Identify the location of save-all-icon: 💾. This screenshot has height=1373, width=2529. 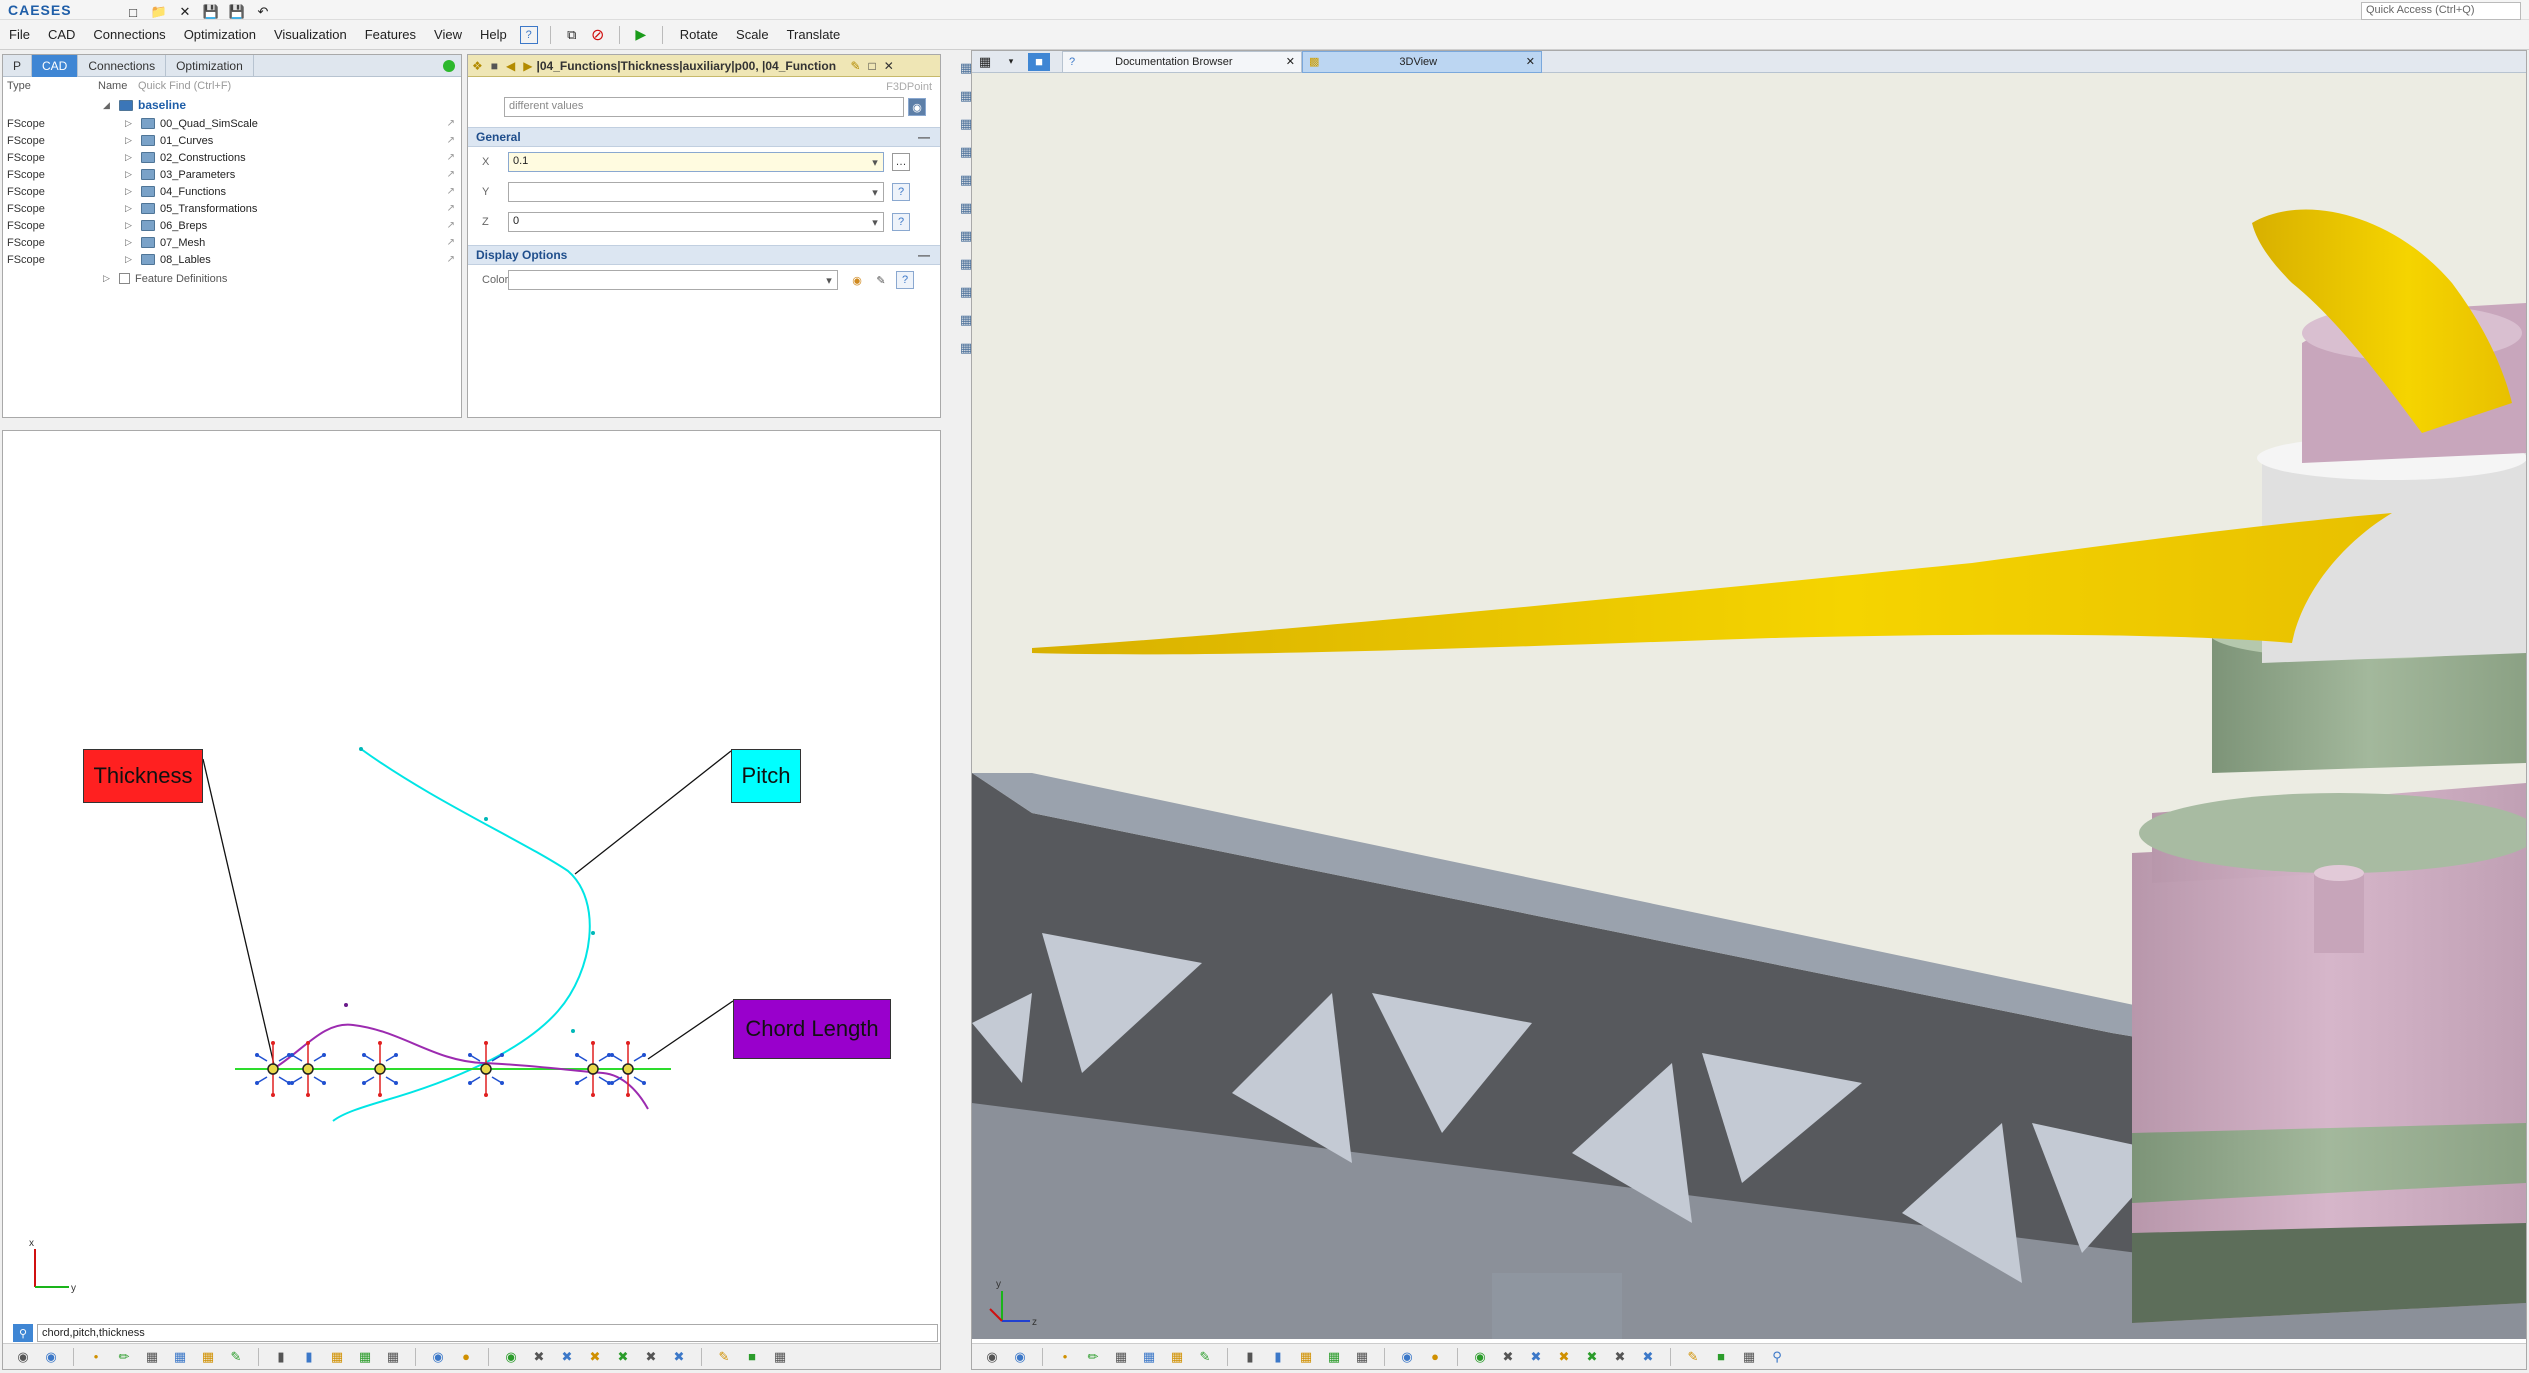
(237, 12).